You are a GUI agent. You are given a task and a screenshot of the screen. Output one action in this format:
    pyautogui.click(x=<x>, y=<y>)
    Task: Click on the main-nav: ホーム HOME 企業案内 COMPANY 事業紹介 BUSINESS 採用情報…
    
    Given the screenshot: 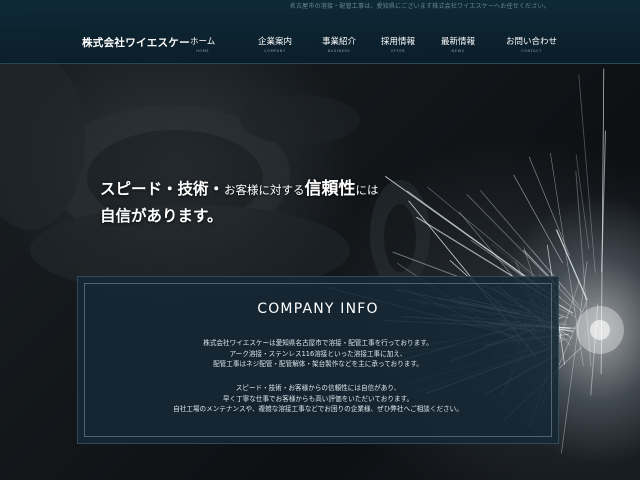 What is the action you would take?
    pyautogui.click(x=382, y=46)
    